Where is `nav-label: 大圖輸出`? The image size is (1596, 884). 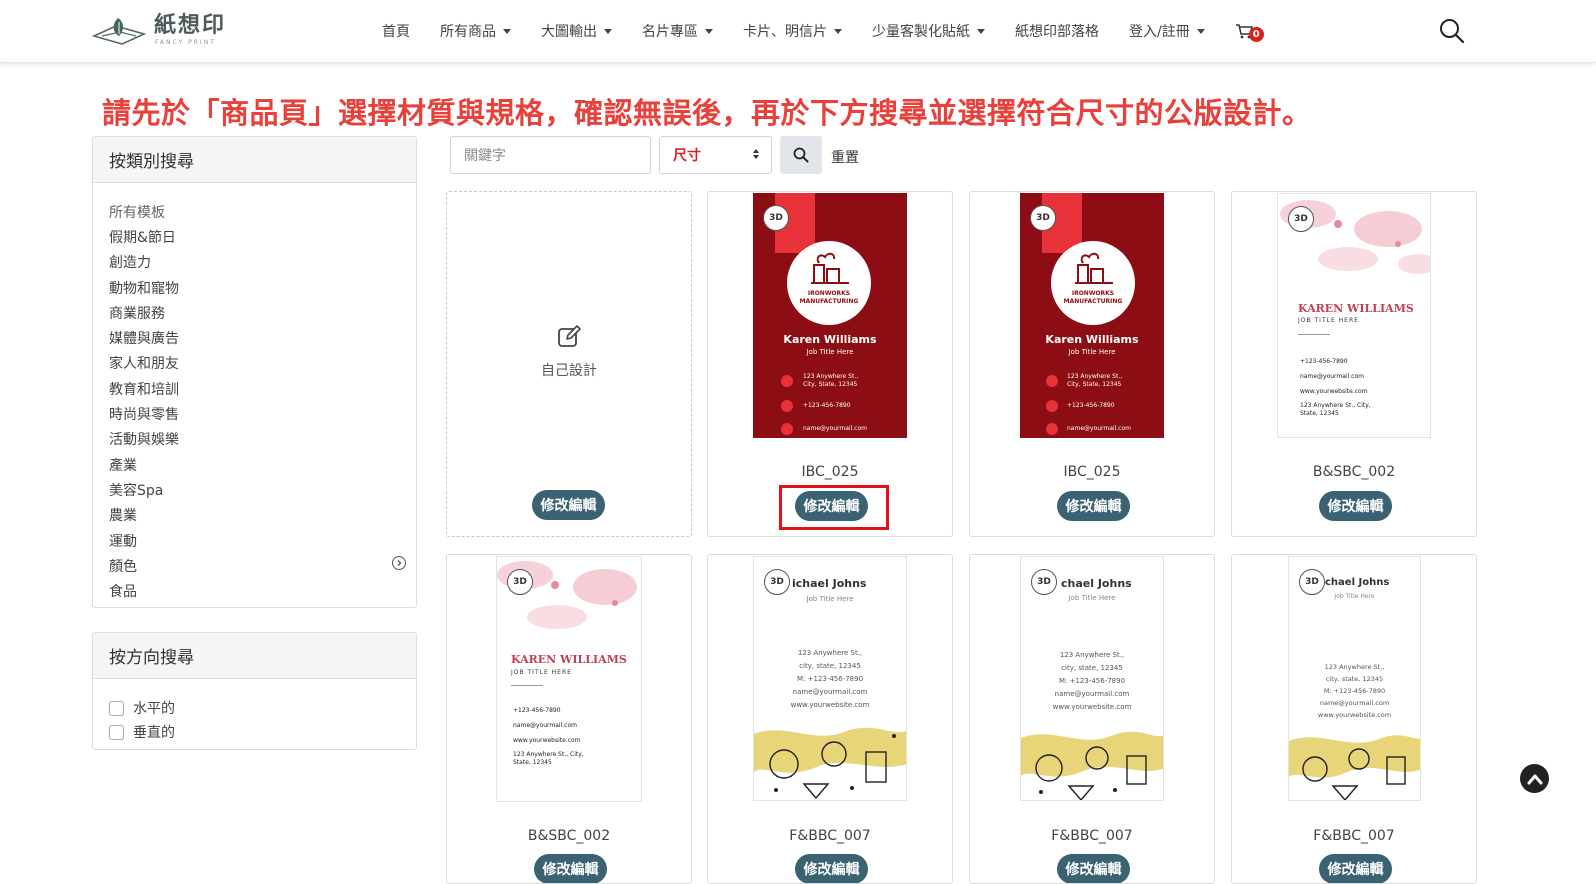 nav-label: 大圖輸出 is located at coordinates (569, 32).